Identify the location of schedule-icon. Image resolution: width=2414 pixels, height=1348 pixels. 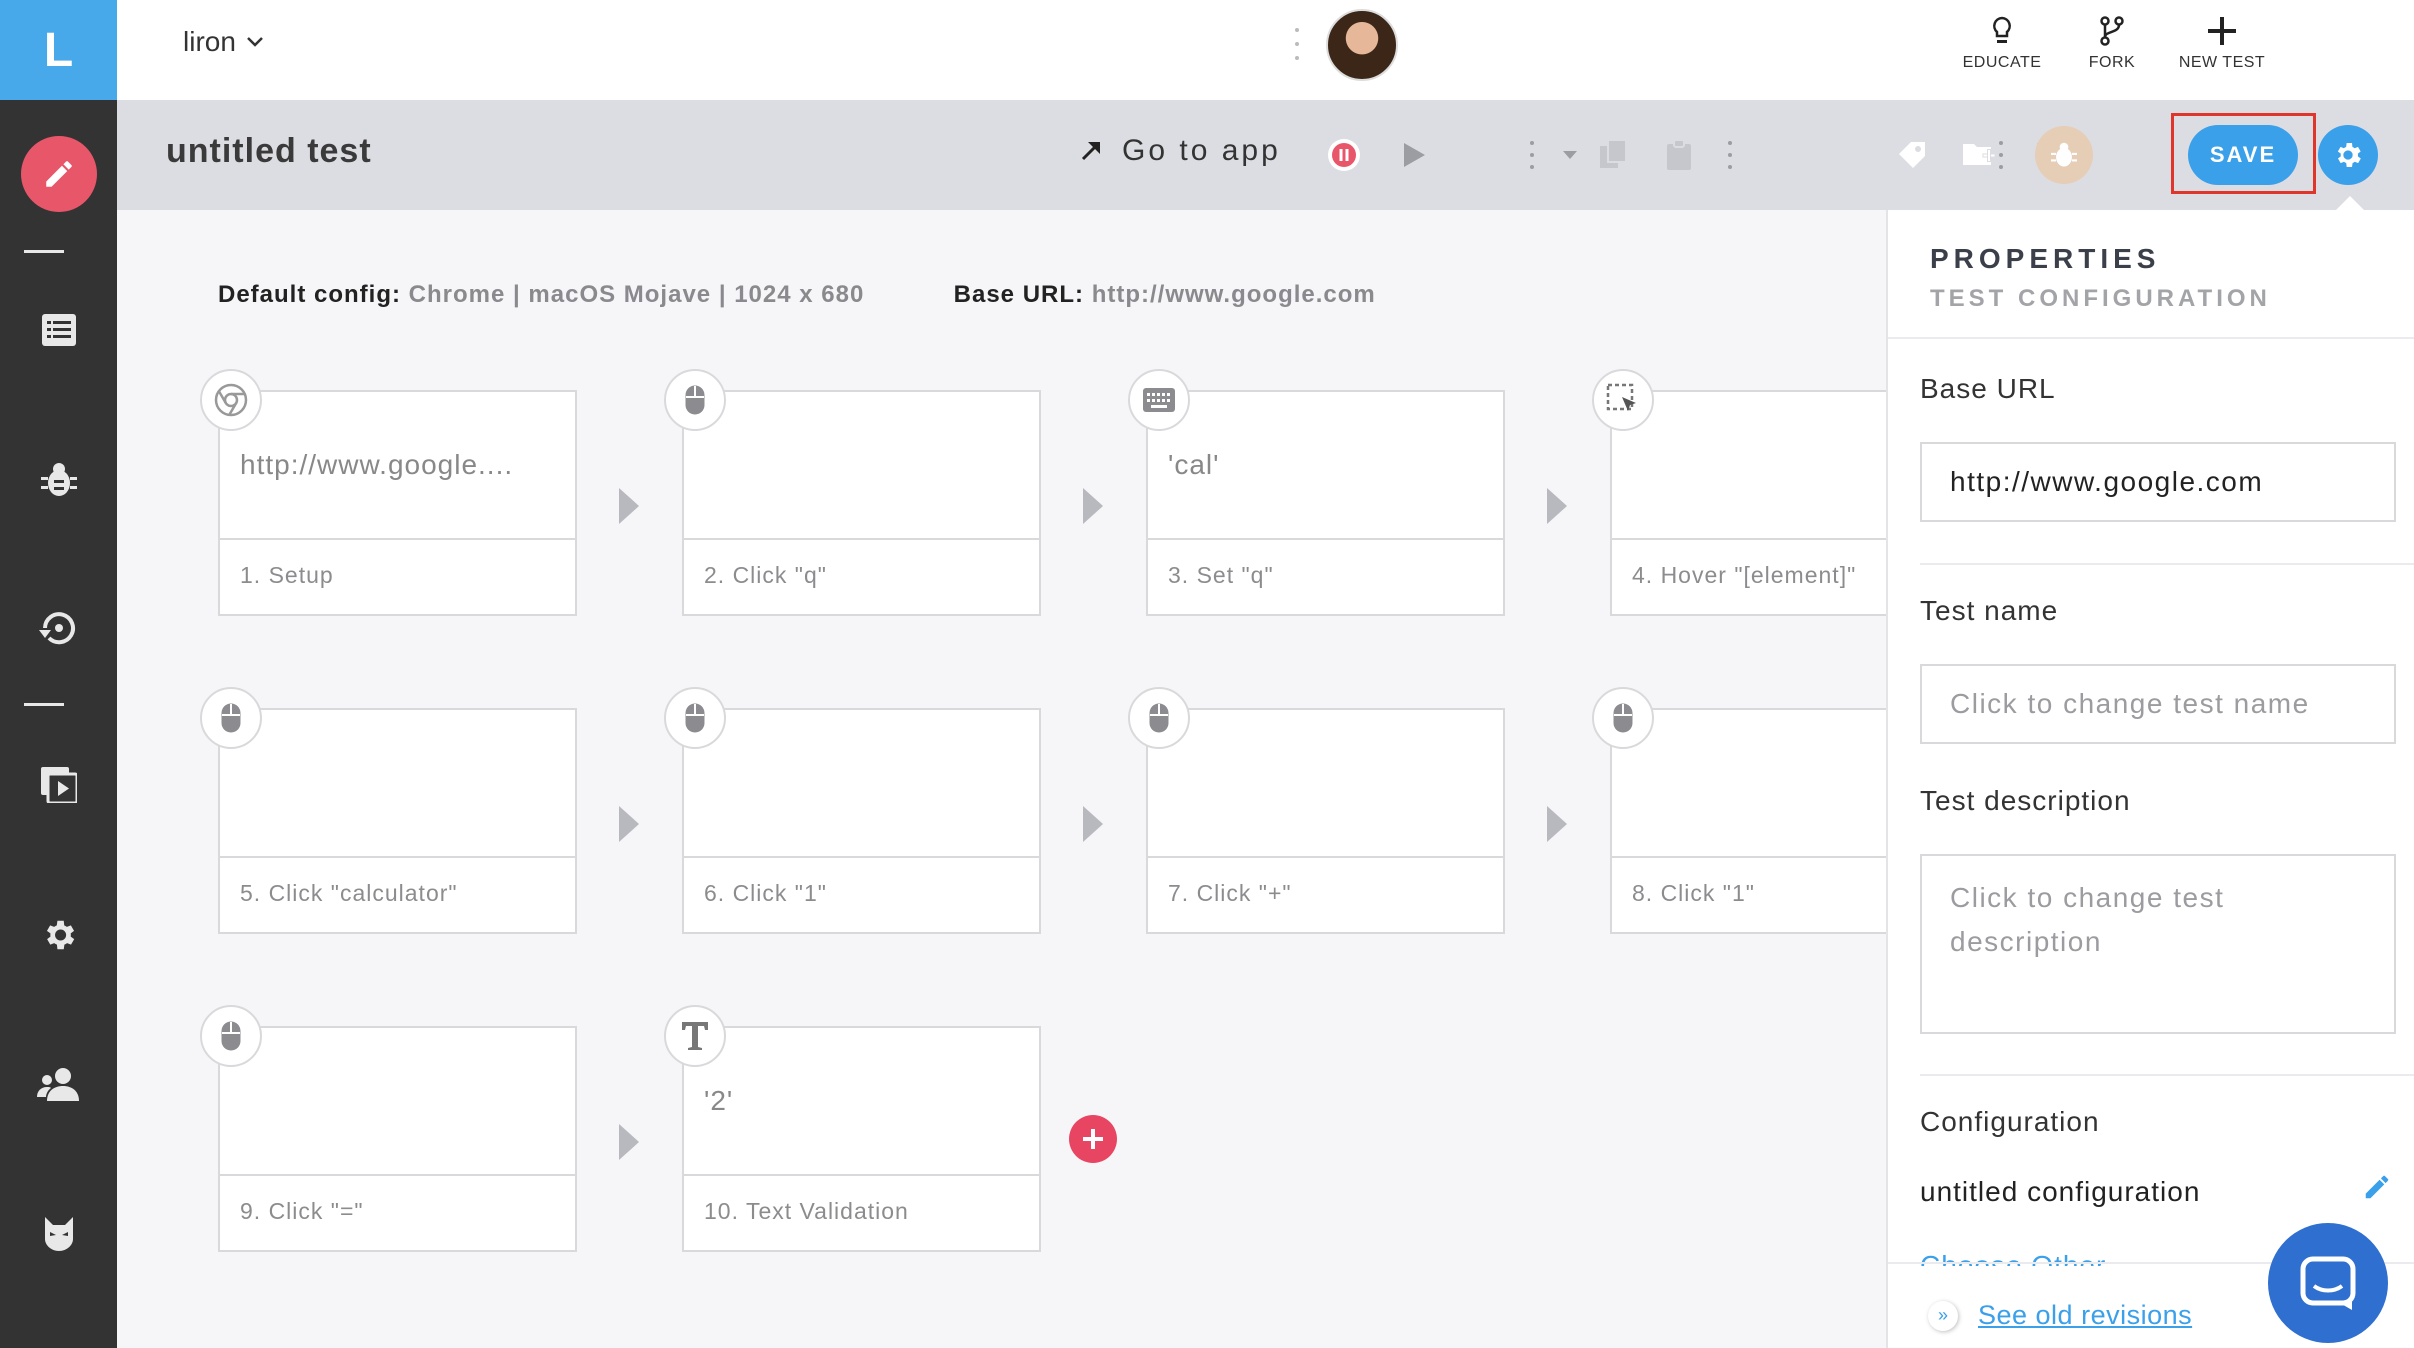
(56, 628).